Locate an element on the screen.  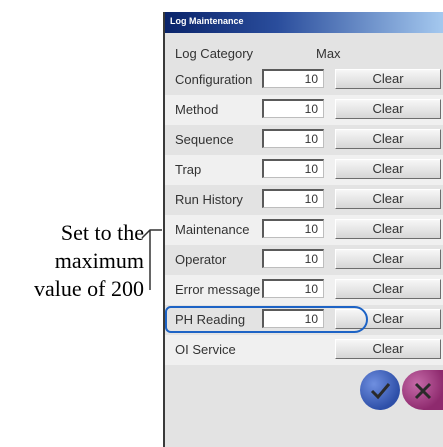
log-row: Run History 10 Clear is located at coordinates (304, 200).